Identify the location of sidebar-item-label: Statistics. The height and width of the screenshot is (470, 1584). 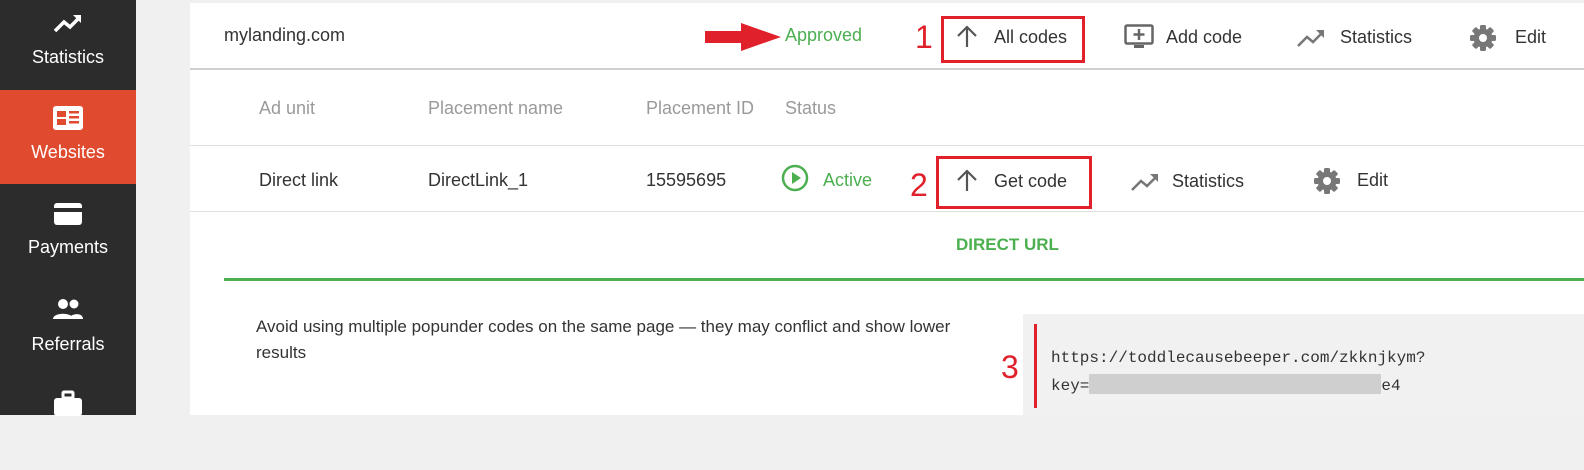
(68, 57).